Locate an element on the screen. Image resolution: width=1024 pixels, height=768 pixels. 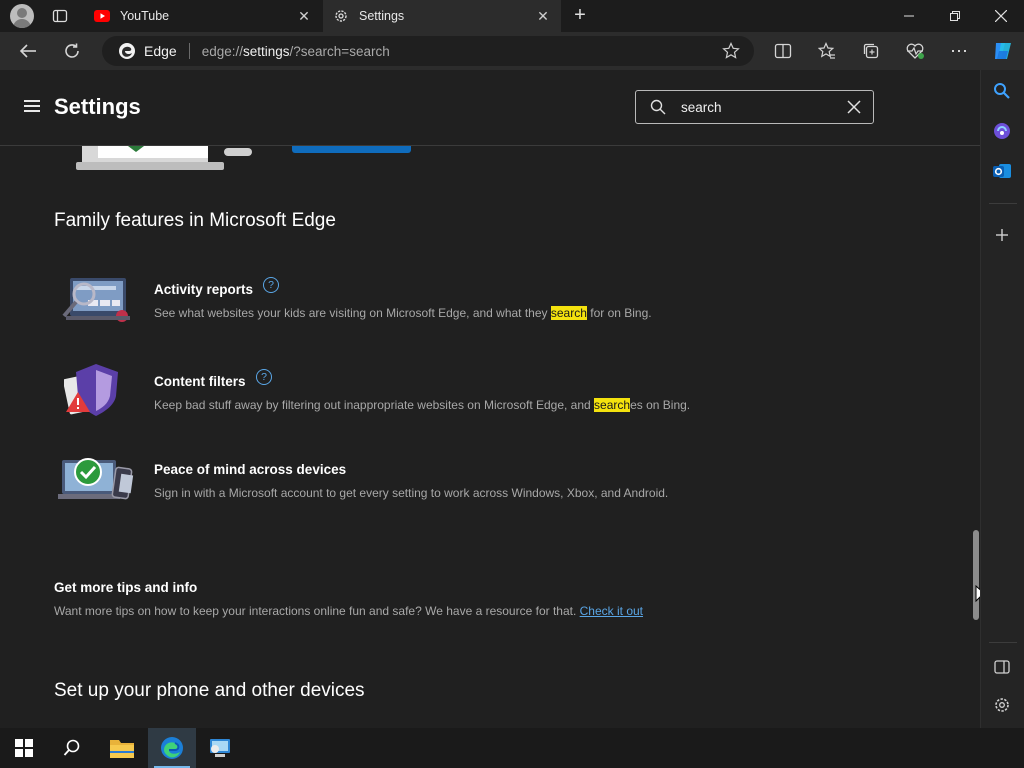
url-text: edge://settings/?search=search is located at coordinates (296, 51).